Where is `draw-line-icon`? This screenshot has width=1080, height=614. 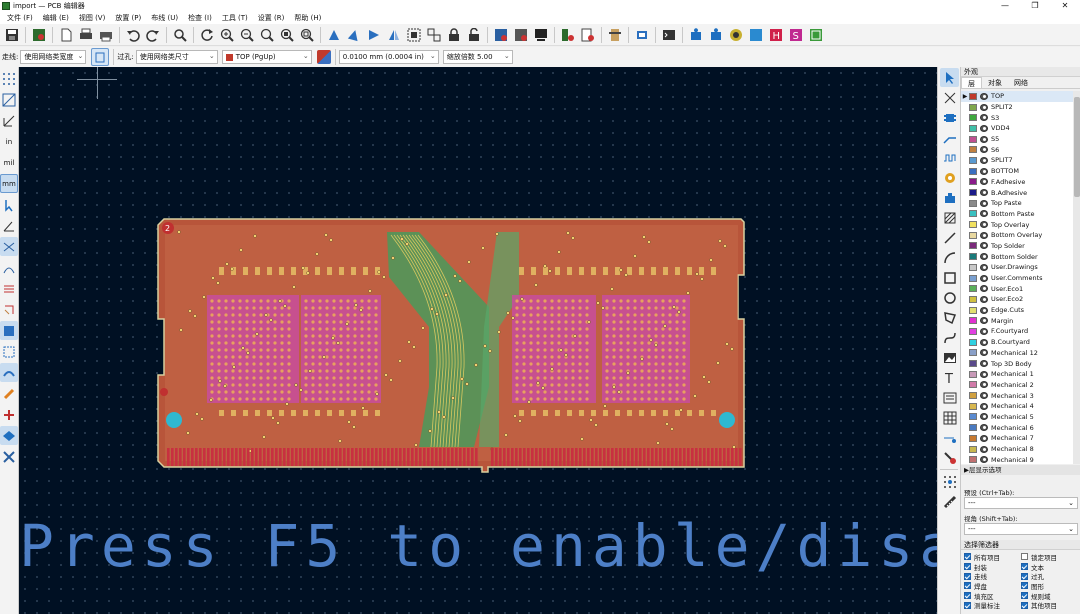
draw-line-icon is located at coordinates (949, 237).